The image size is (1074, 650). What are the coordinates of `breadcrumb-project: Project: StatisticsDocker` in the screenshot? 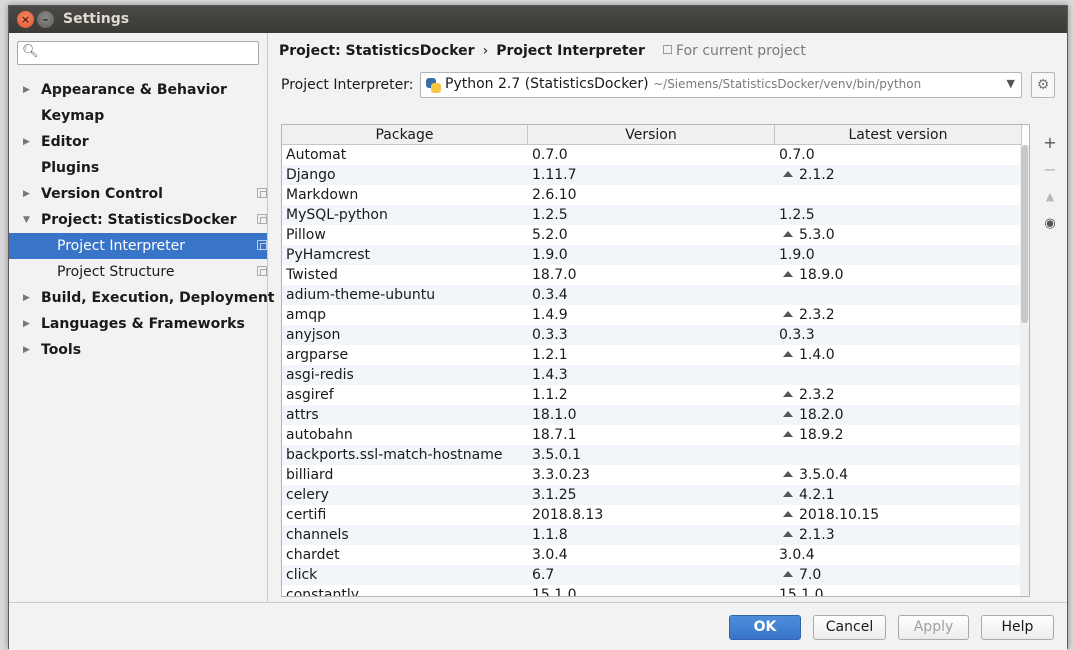 It's located at (377, 51).